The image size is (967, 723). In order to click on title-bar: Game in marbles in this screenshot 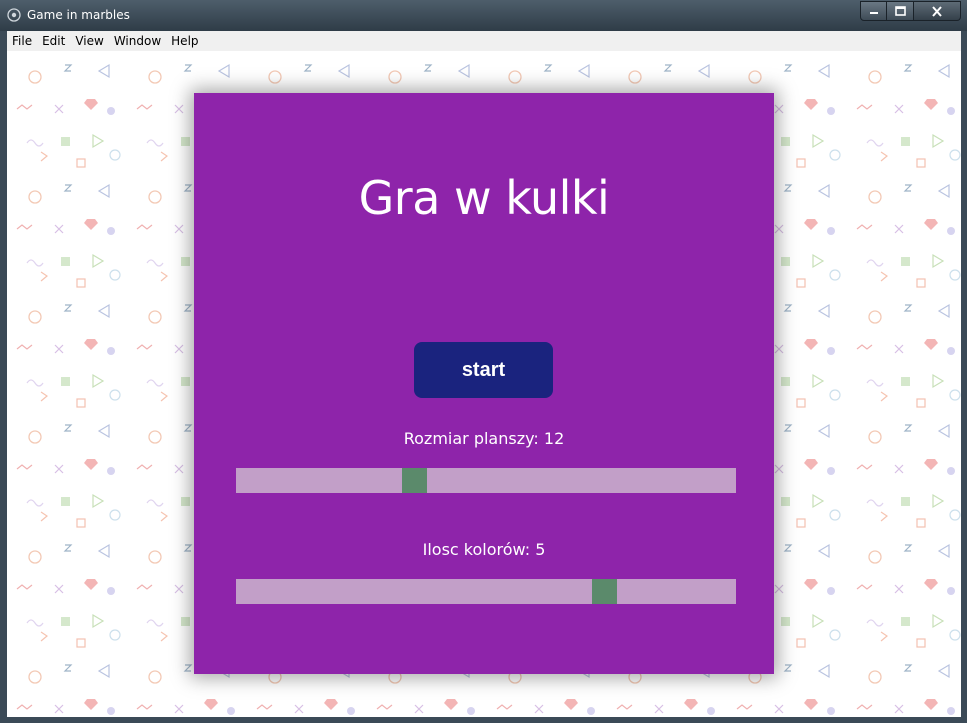, I will do `click(483, 15)`.